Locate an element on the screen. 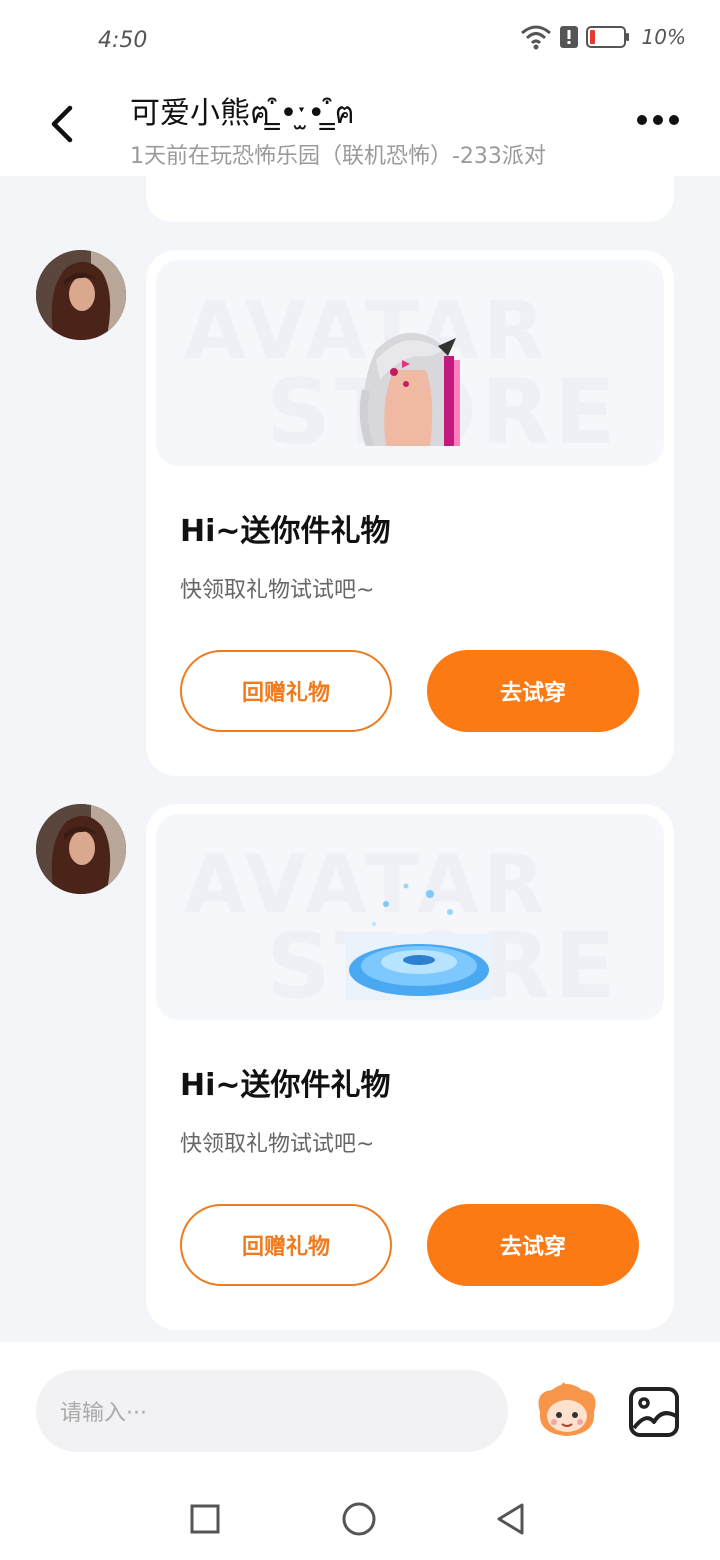 Image resolution: width=720 pixels, height=1560 pixels. status-bar: 4:50 10% is located at coordinates (360, 40).